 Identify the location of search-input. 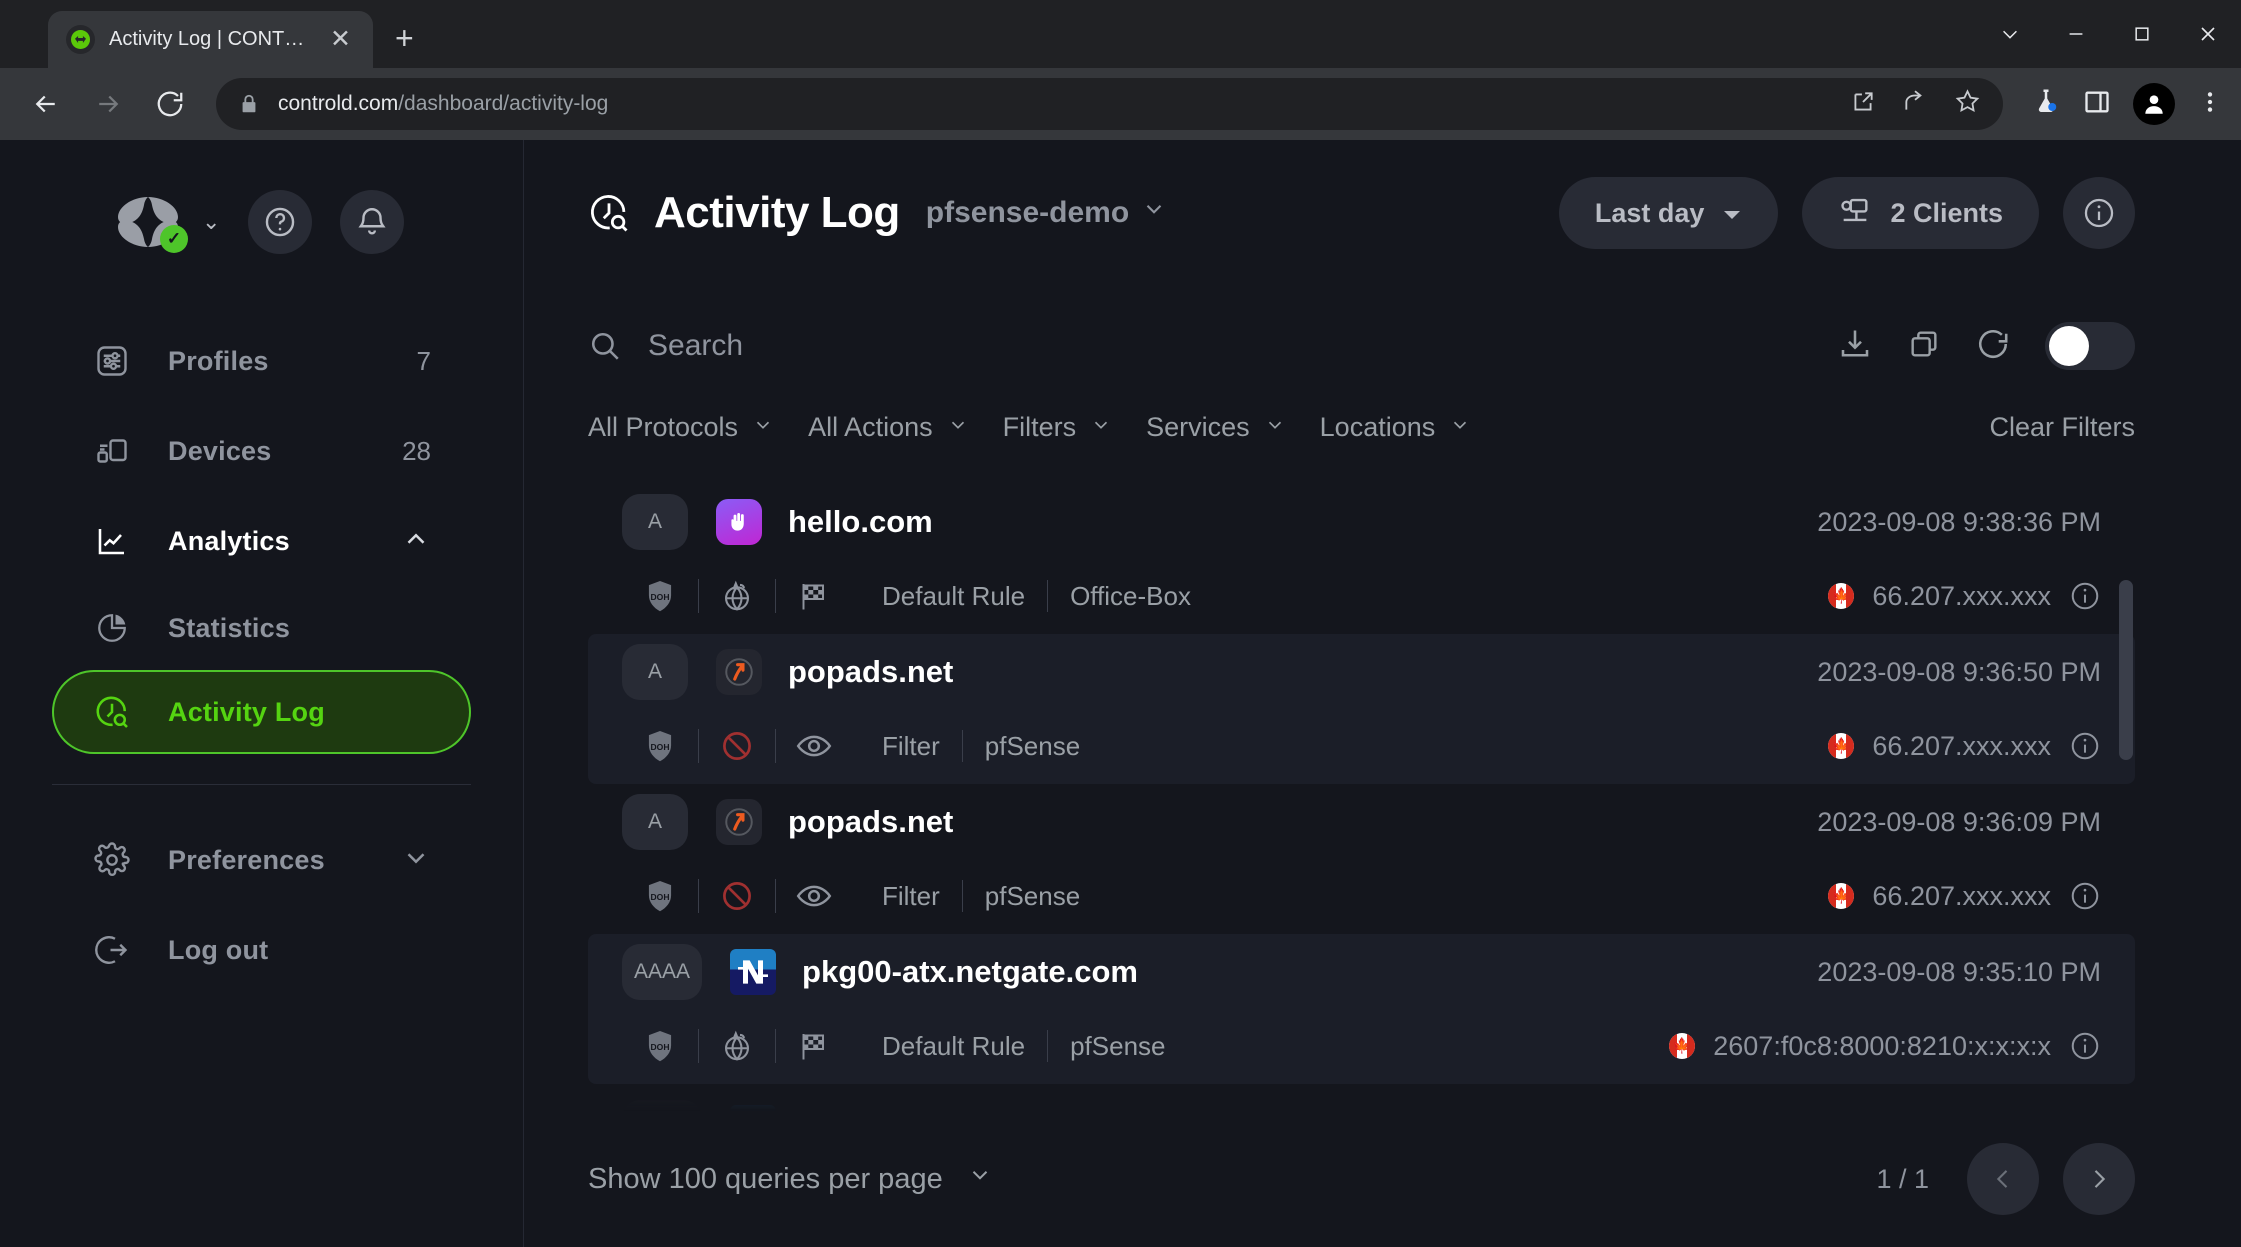
(1242, 346).